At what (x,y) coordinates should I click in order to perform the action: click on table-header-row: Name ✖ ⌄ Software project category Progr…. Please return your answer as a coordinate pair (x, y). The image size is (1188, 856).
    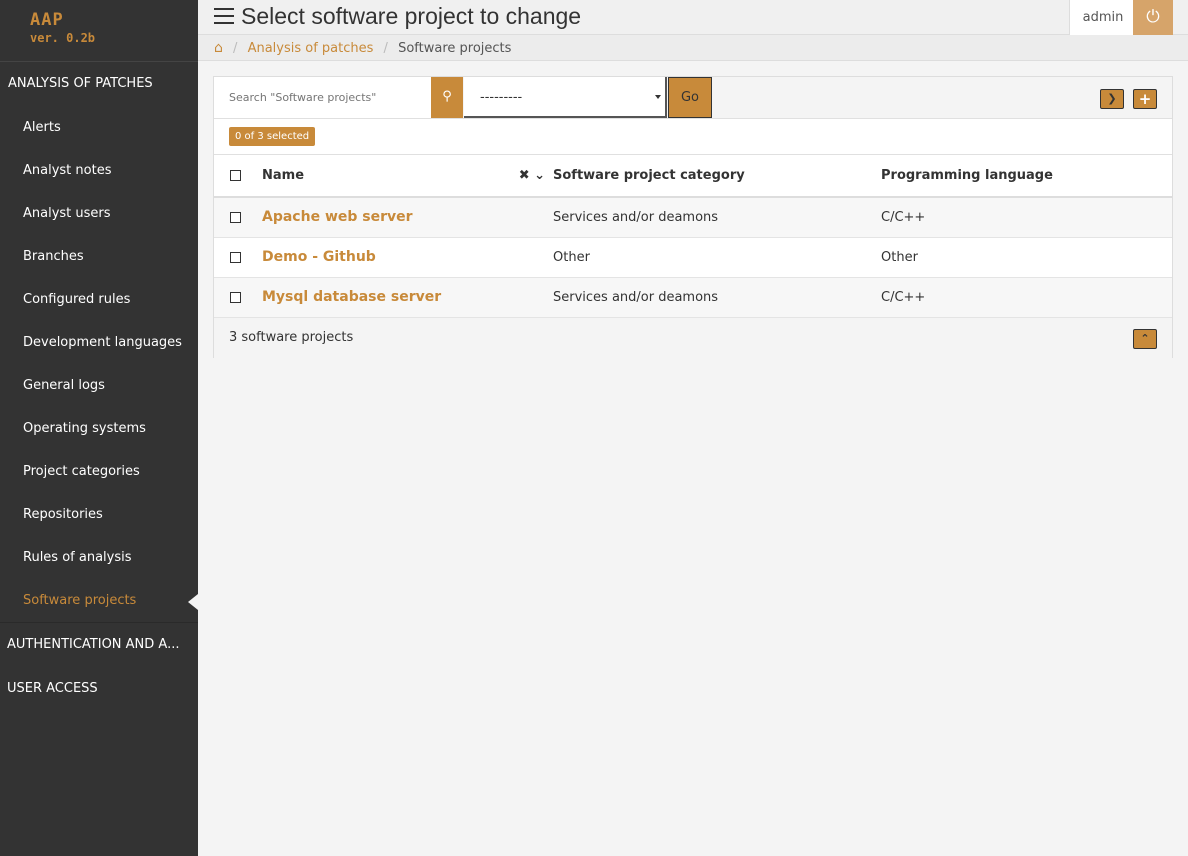
    Looking at the image, I should click on (693, 176).